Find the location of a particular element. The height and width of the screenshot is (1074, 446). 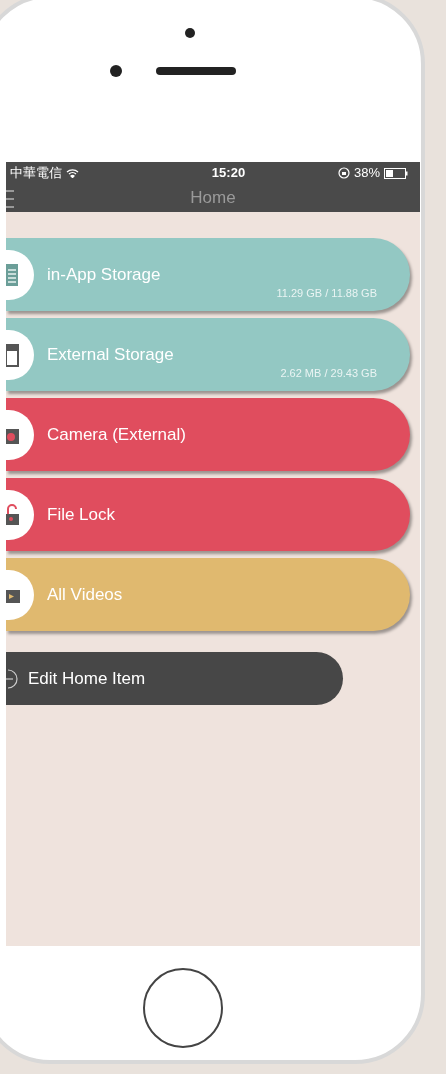

memory-card-icon is located at coordinates (13, 354).